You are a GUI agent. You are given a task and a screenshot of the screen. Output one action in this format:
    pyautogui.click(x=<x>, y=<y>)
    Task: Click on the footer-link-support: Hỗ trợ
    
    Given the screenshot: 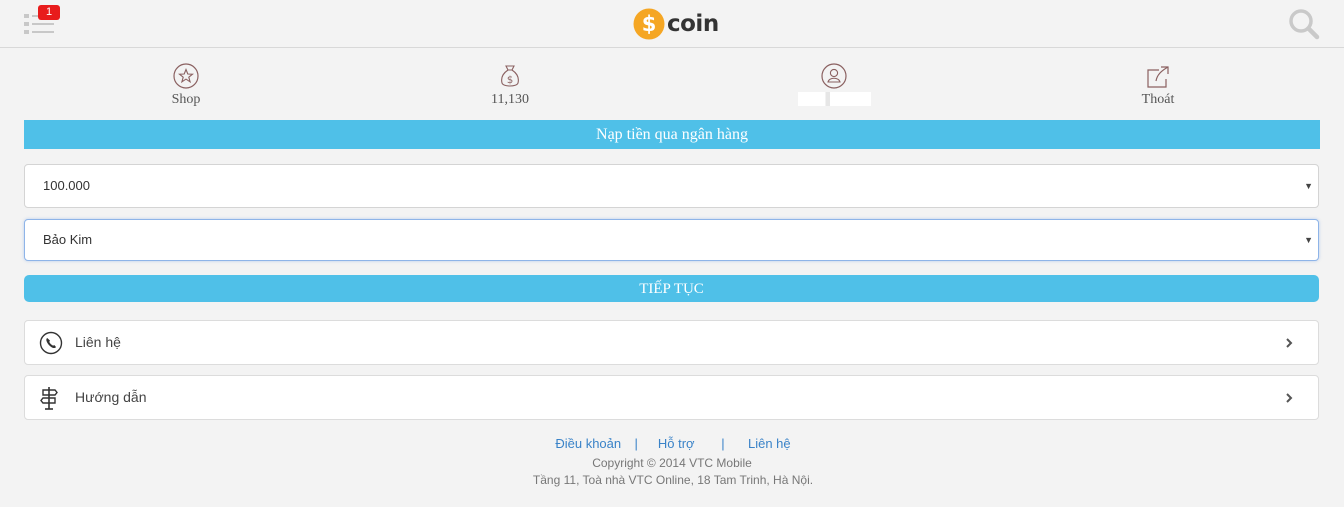 What is the action you would take?
    pyautogui.click(x=676, y=443)
    